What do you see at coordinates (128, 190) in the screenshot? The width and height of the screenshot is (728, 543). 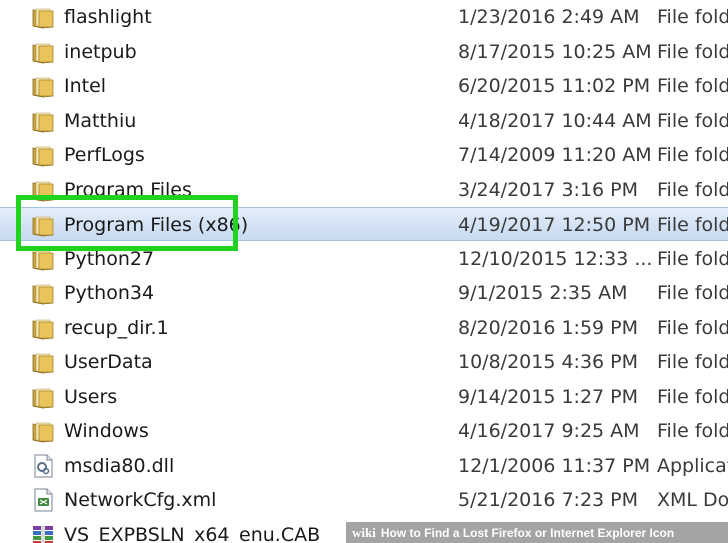 I see `file-name: Program Files` at bounding box center [128, 190].